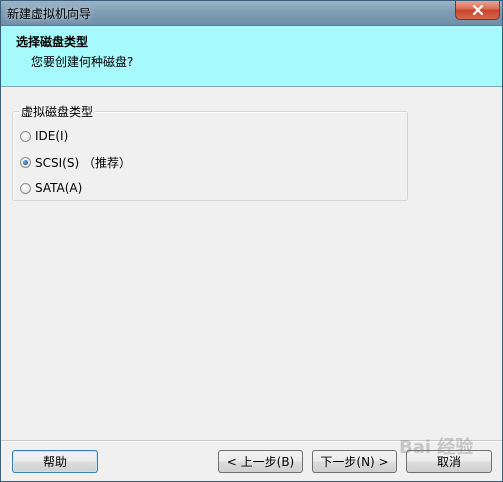 This screenshot has width=503, height=482. What do you see at coordinates (83, 163) in the screenshot?
I see `radio-label-scsi: SCSI(S) （推荐）` at bounding box center [83, 163].